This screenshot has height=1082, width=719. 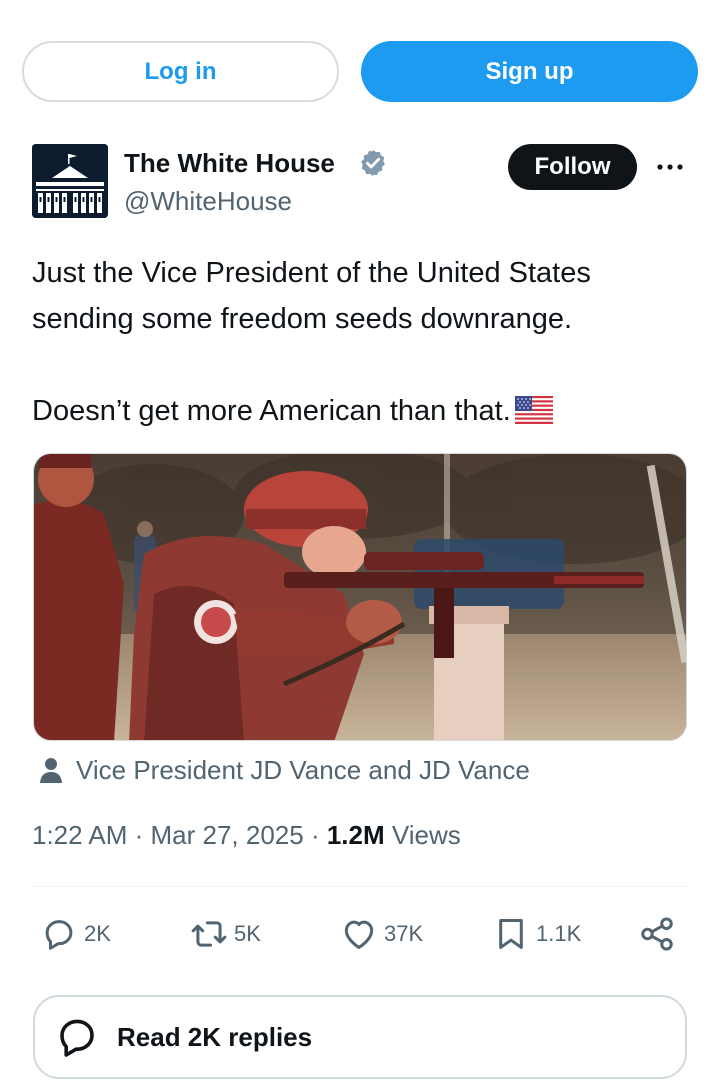 I want to click on white-house-logo-icon, so click(x=70, y=181).